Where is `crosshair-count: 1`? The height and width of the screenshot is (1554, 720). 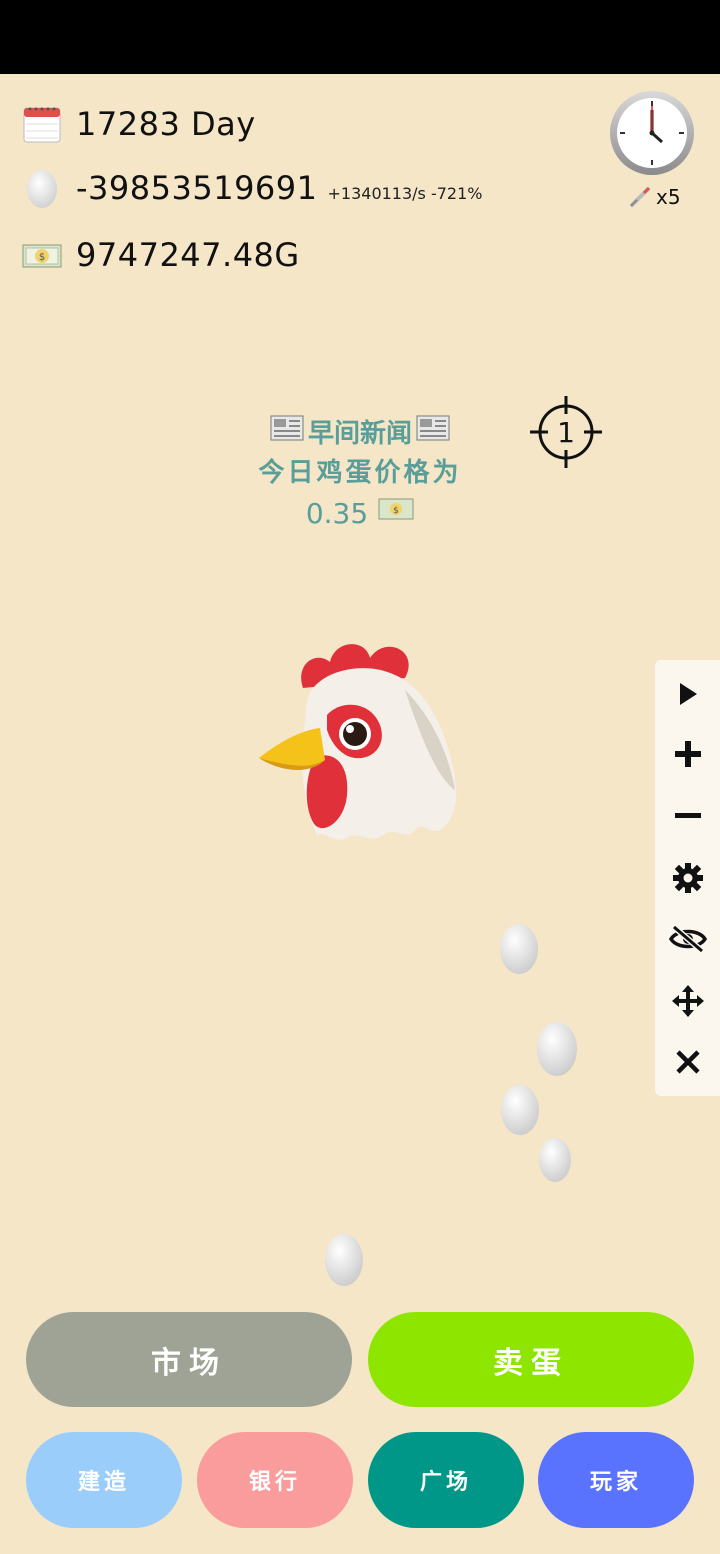 crosshair-count: 1 is located at coordinates (566, 432).